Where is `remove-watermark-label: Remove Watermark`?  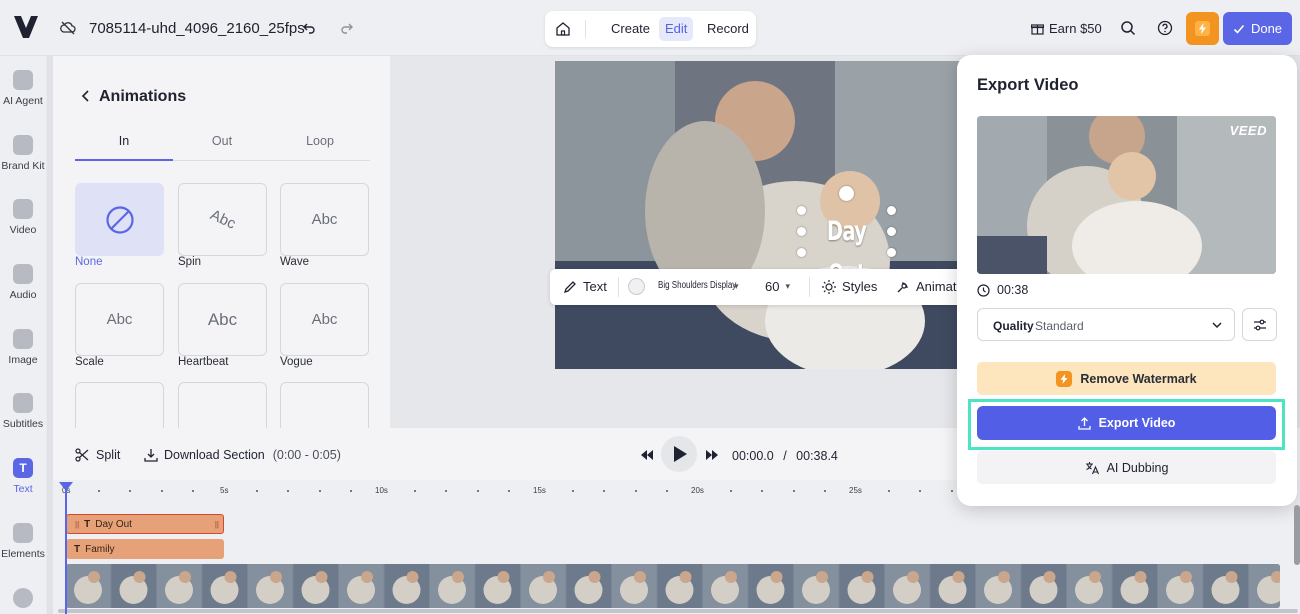 remove-watermark-label: Remove Watermark is located at coordinates (1138, 378).